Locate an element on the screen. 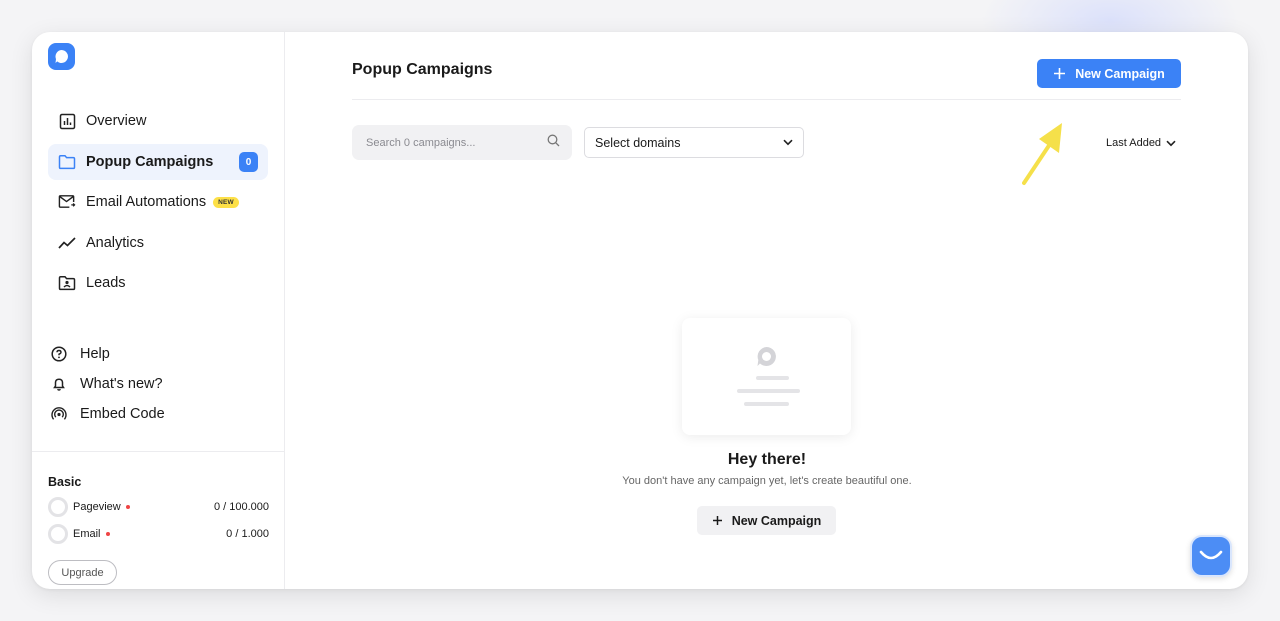  new-campaign-button: New Campaign is located at coordinates (1109, 73).